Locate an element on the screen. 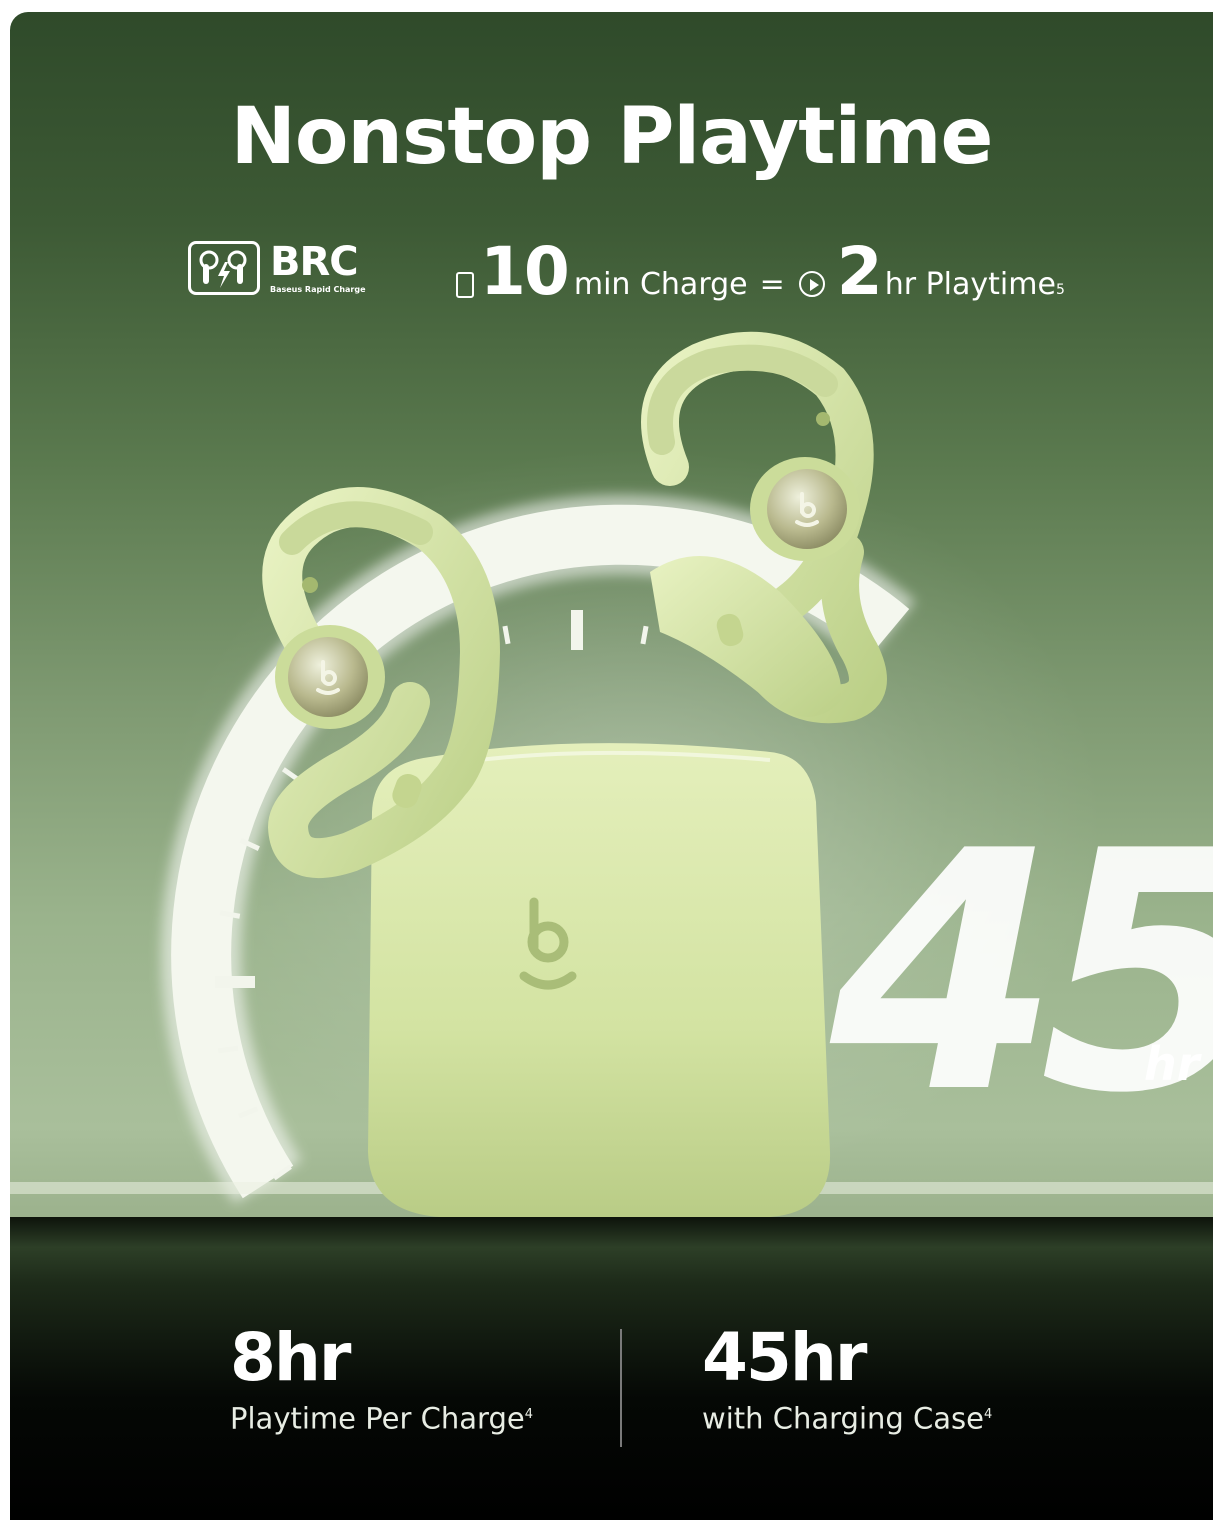  stat-label-text: Playtime Per Charge is located at coordinates (377, 1418).